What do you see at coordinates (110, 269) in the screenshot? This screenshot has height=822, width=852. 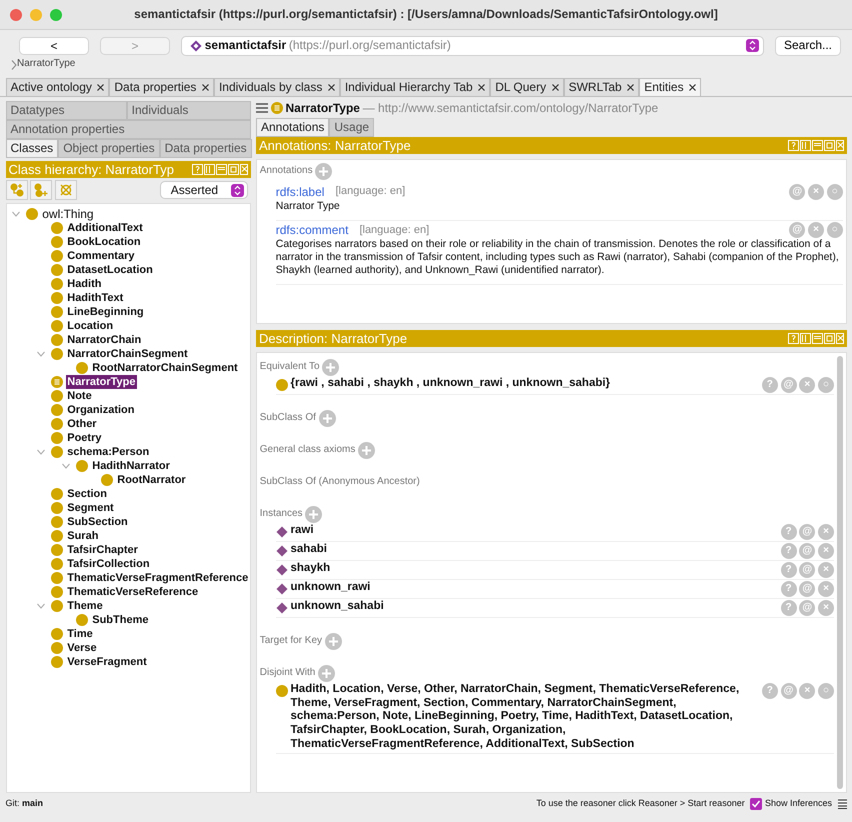 I see `tree-item: DatasetLocation` at bounding box center [110, 269].